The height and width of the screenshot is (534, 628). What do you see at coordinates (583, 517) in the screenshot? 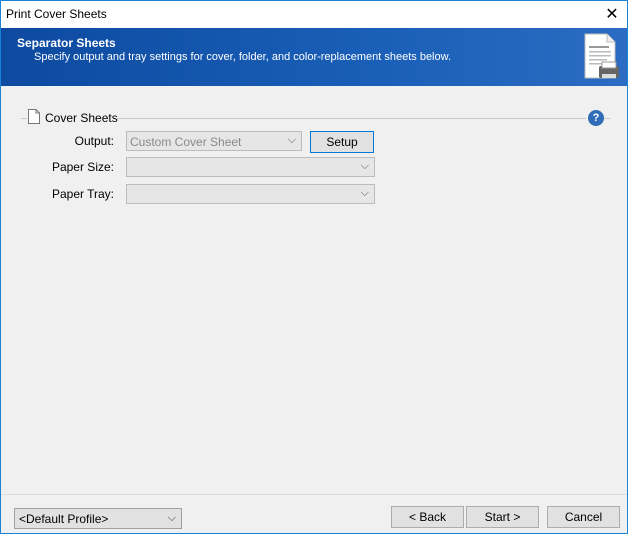
I see `cancel-button: Cancel` at bounding box center [583, 517].